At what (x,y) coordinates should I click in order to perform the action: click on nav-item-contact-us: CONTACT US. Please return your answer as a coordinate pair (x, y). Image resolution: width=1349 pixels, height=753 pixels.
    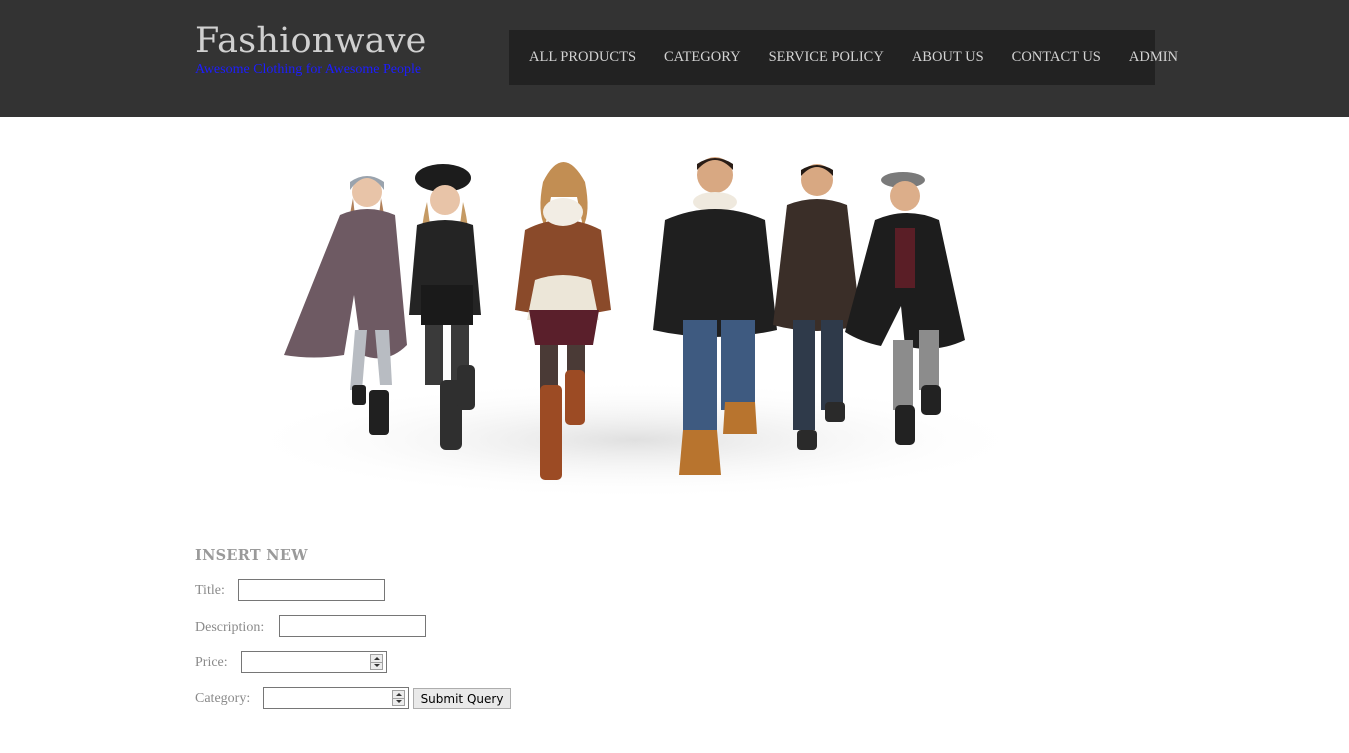
    Looking at the image, I should click on (1056, 57).